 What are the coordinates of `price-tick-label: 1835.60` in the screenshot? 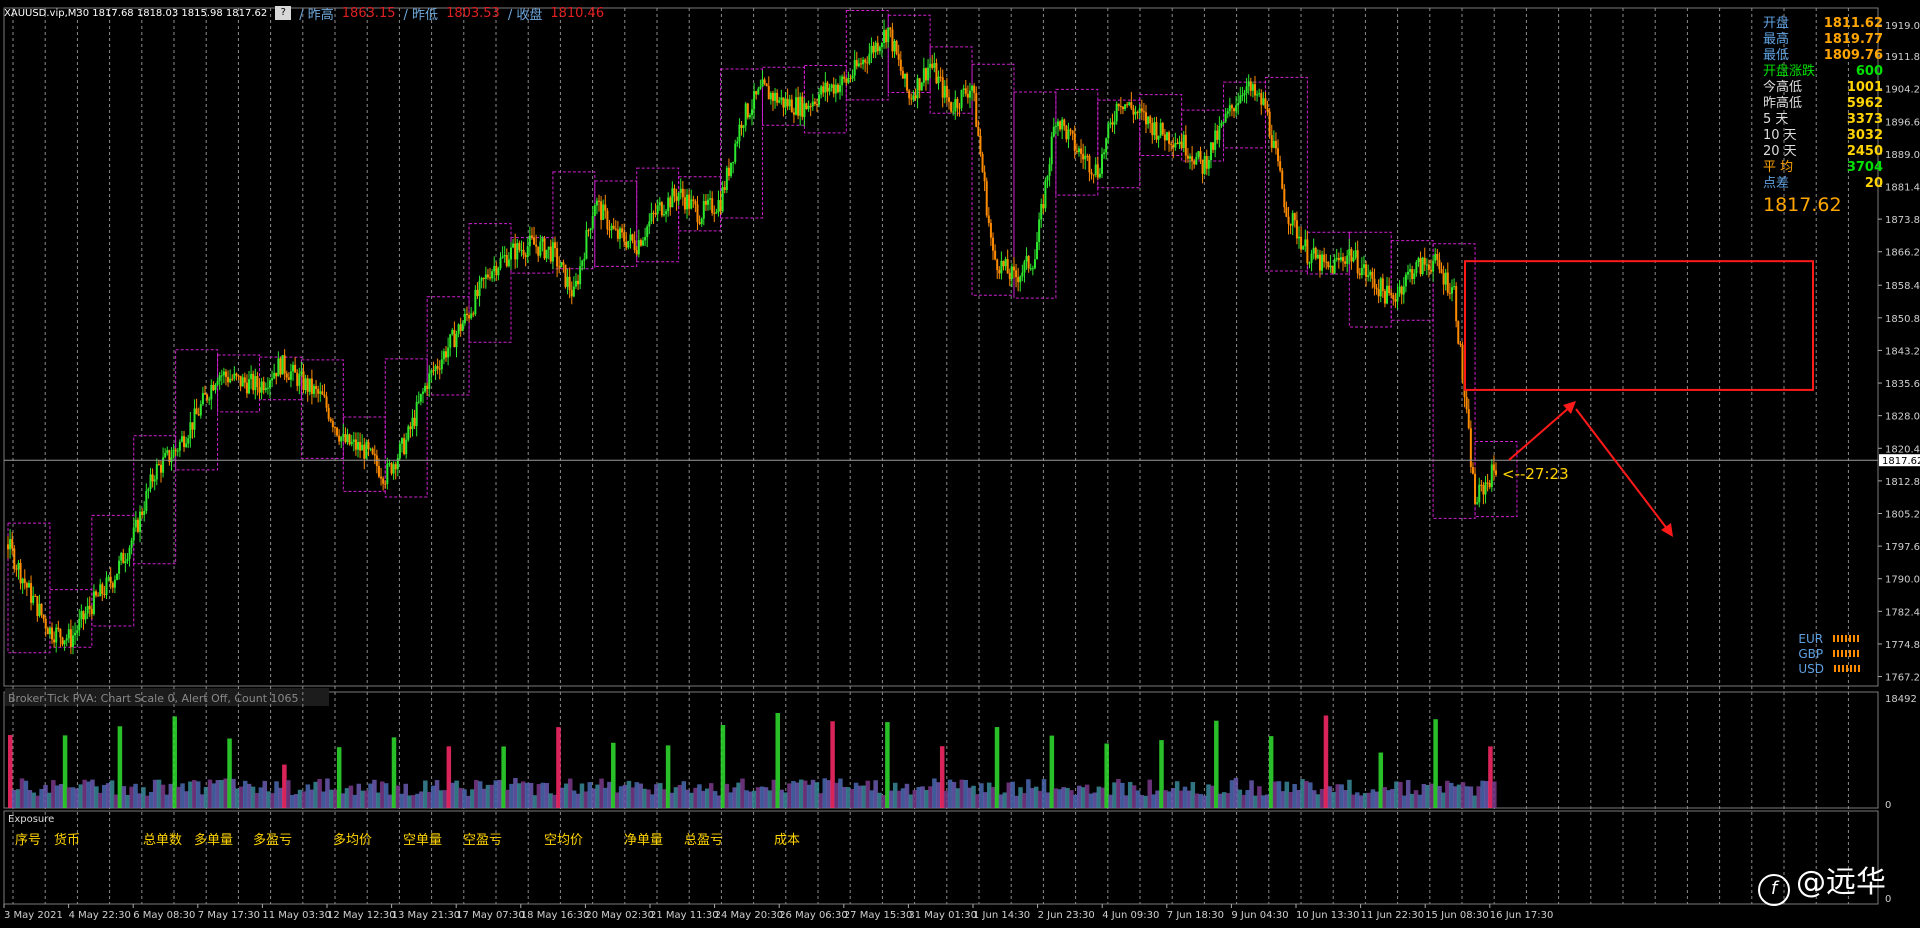 It's located at (1902, 384).